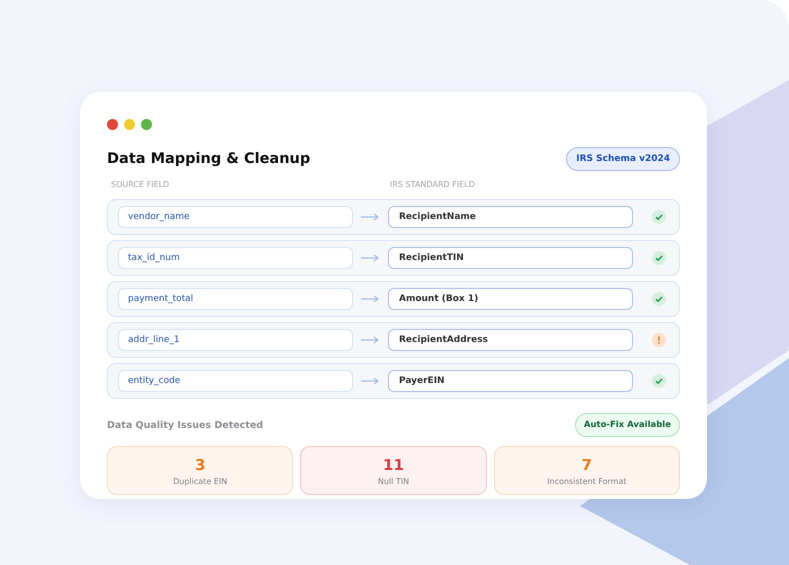 The height and width of the screenshot is (565, 789). Describe the element at coordinates (235, 299) in the screenshot. I see `source-field: payment_total` at that location.